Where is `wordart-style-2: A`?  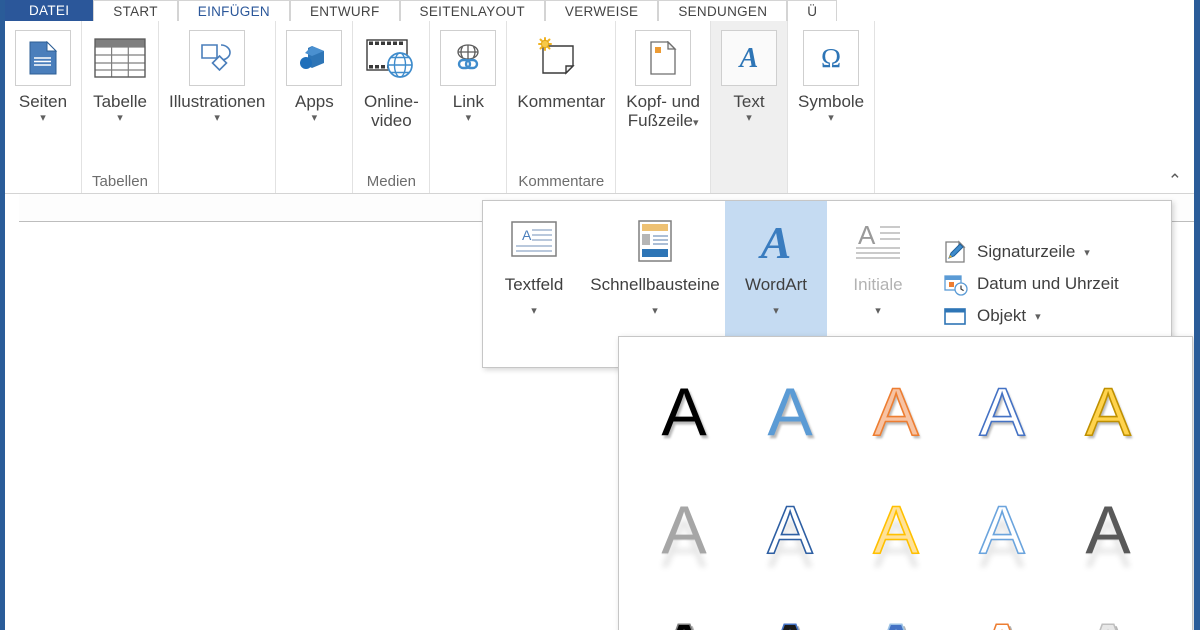 wordart-style-2: A is located at coordinates (790, 412).